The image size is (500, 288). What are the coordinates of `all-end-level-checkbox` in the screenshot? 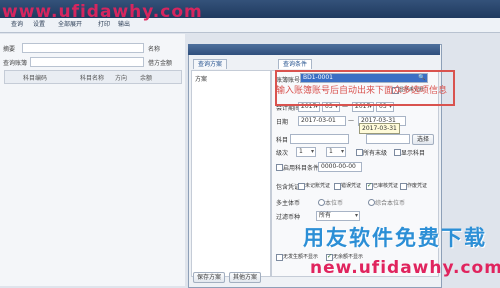 It's located at (359, 152).